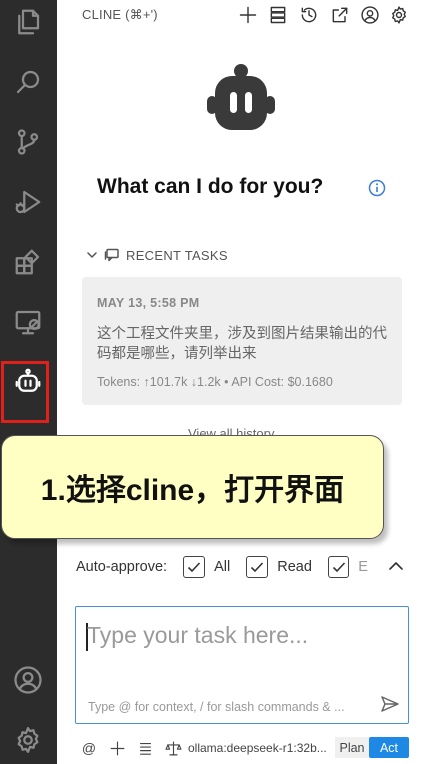 This screenshot has width=428, height=764. Describe the element at coordinates (389, 747) in the screenshot. I see `act-mode-button: Act` at that location.